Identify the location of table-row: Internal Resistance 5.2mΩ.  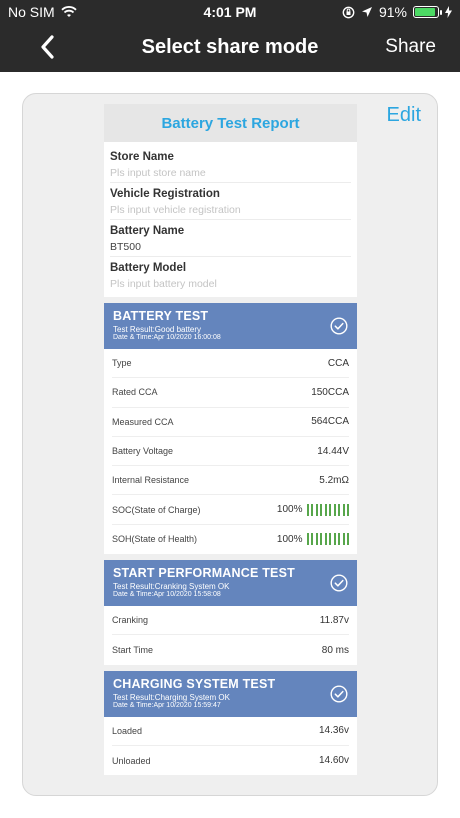
(230, 481).